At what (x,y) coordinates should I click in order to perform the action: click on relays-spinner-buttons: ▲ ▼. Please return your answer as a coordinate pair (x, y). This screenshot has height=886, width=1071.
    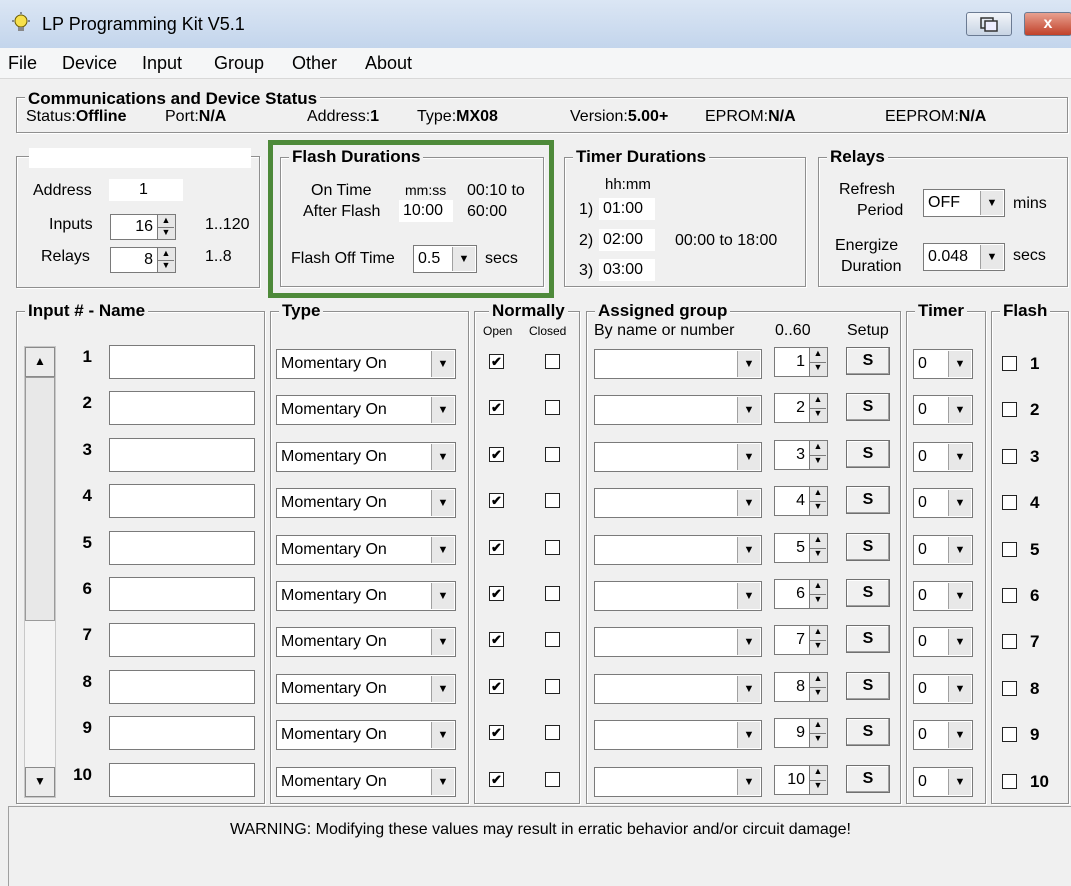
    Looking at the image, I should click on (167, 260).